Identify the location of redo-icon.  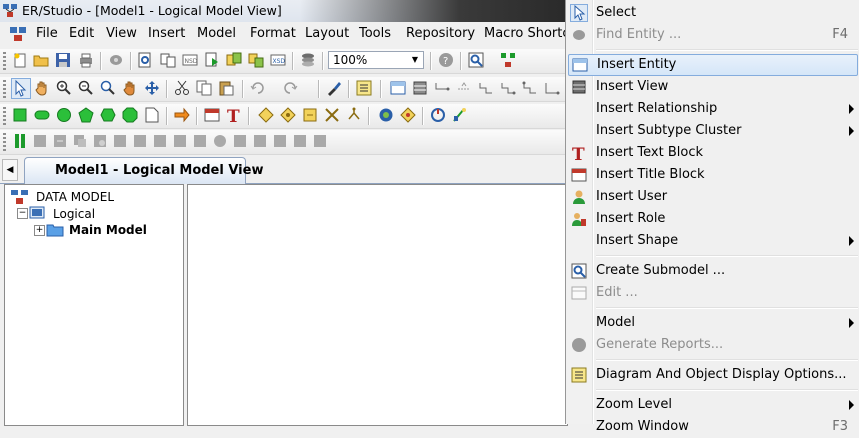
(290, 88).